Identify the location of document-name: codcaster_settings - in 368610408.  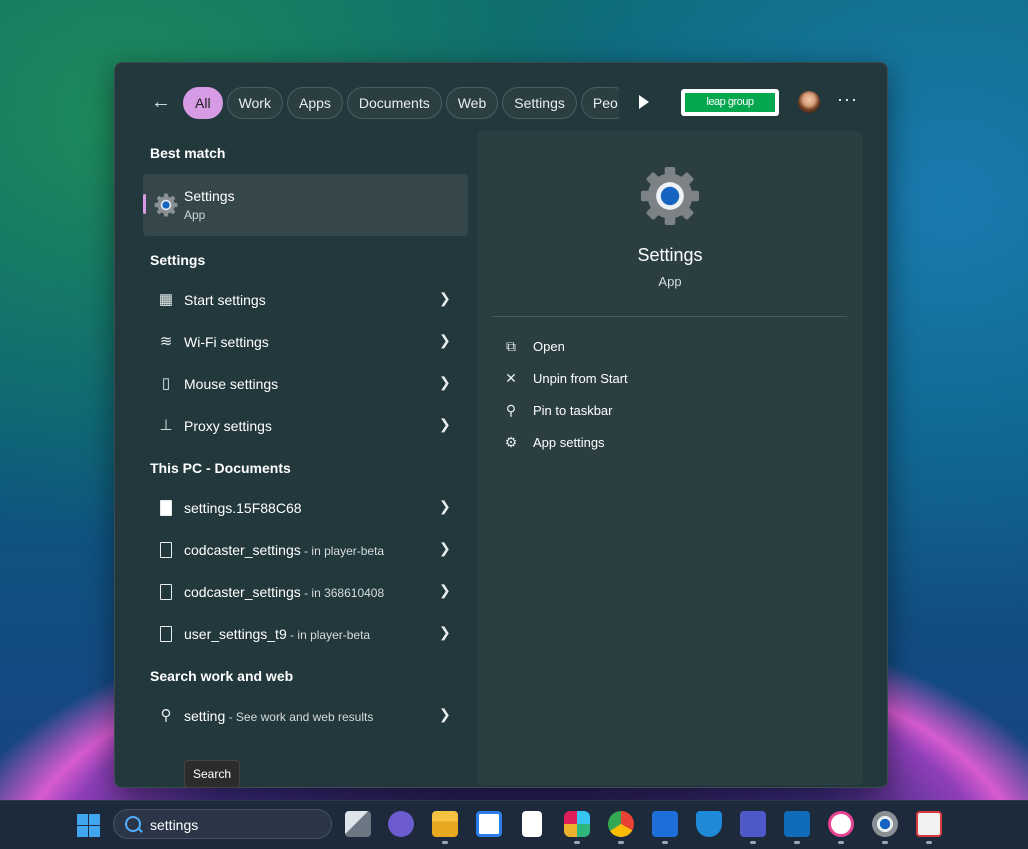
(284, 592).